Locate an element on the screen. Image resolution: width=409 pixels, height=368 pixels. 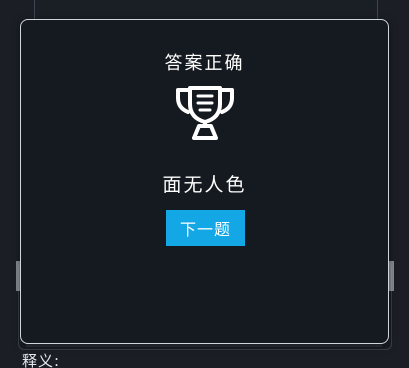
definition-label: 释义: is located at coordinates (41, 360).